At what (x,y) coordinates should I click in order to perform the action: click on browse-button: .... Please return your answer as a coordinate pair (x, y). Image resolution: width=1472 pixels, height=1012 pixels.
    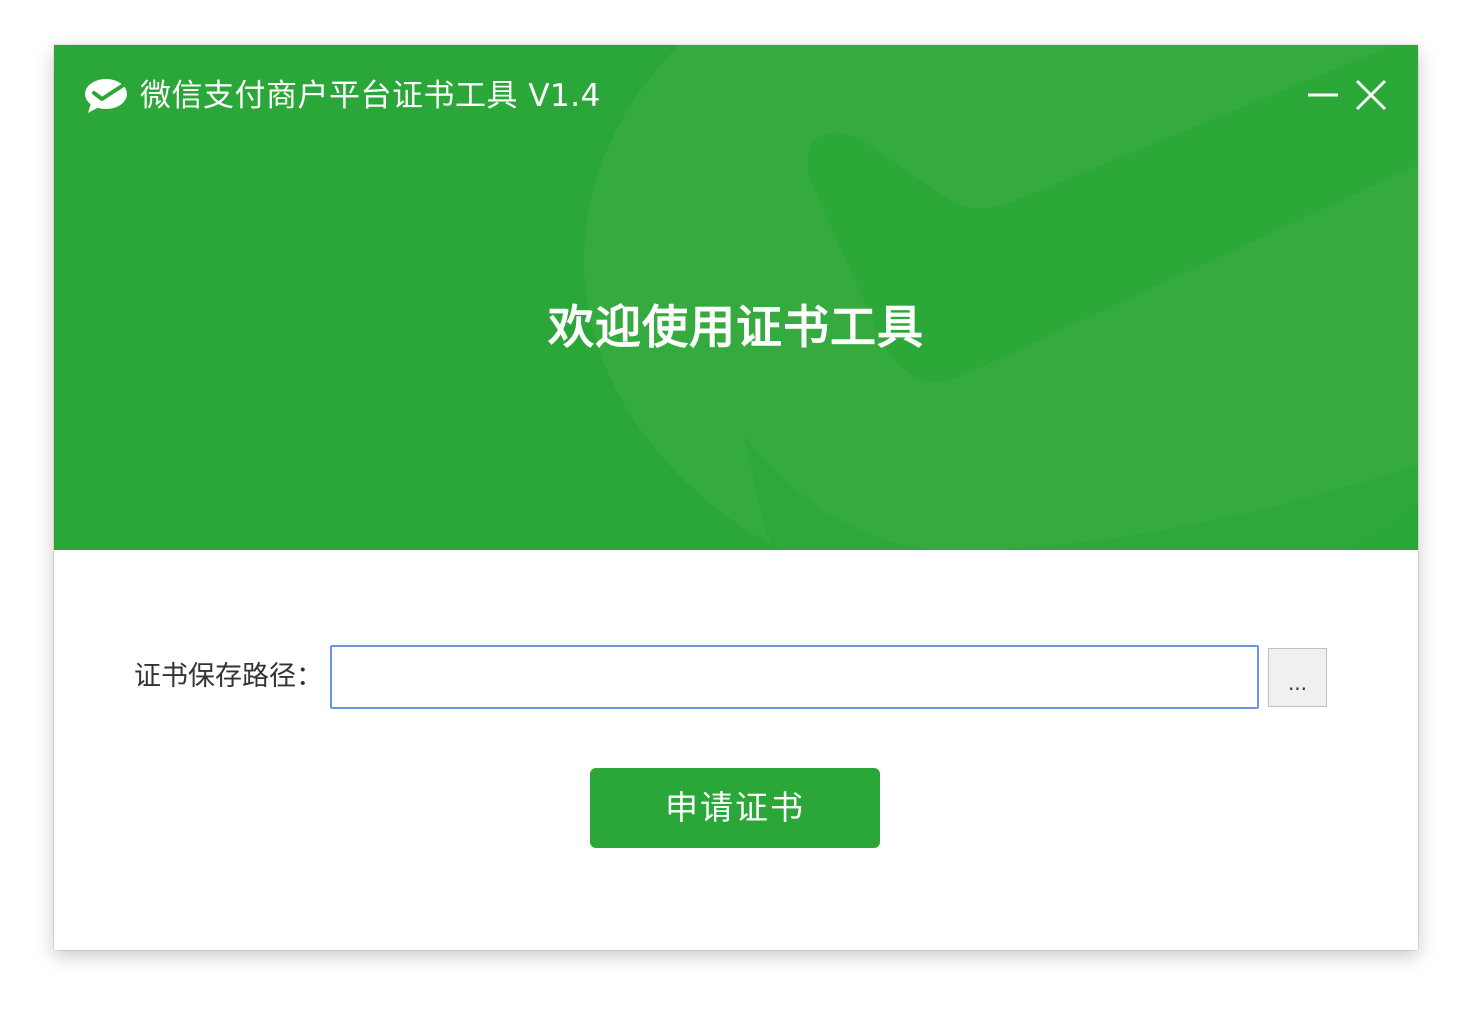
    Looking at the image, I should click on (1297, 677).